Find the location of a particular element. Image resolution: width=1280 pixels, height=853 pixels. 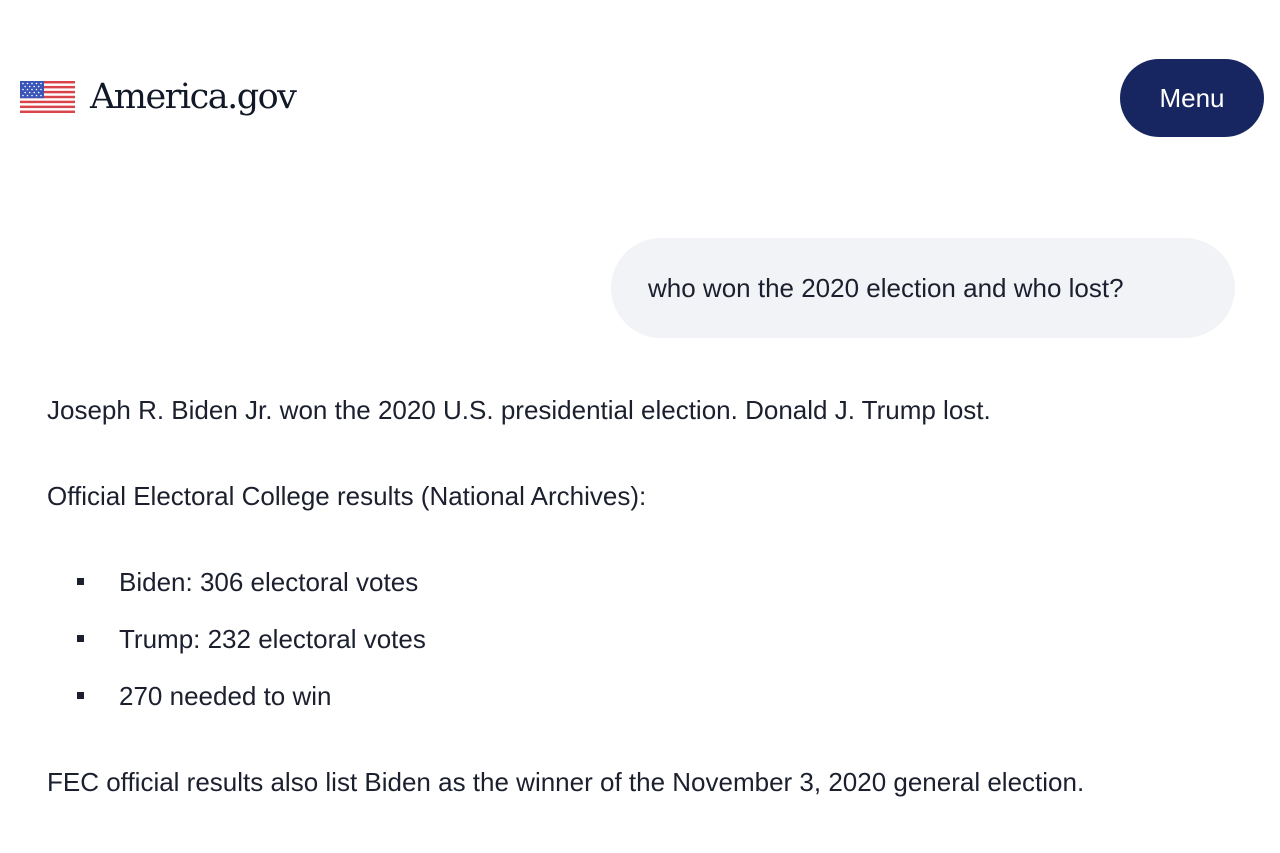

list-item-text: 270 needed to win is located at coordinates (225, 696).